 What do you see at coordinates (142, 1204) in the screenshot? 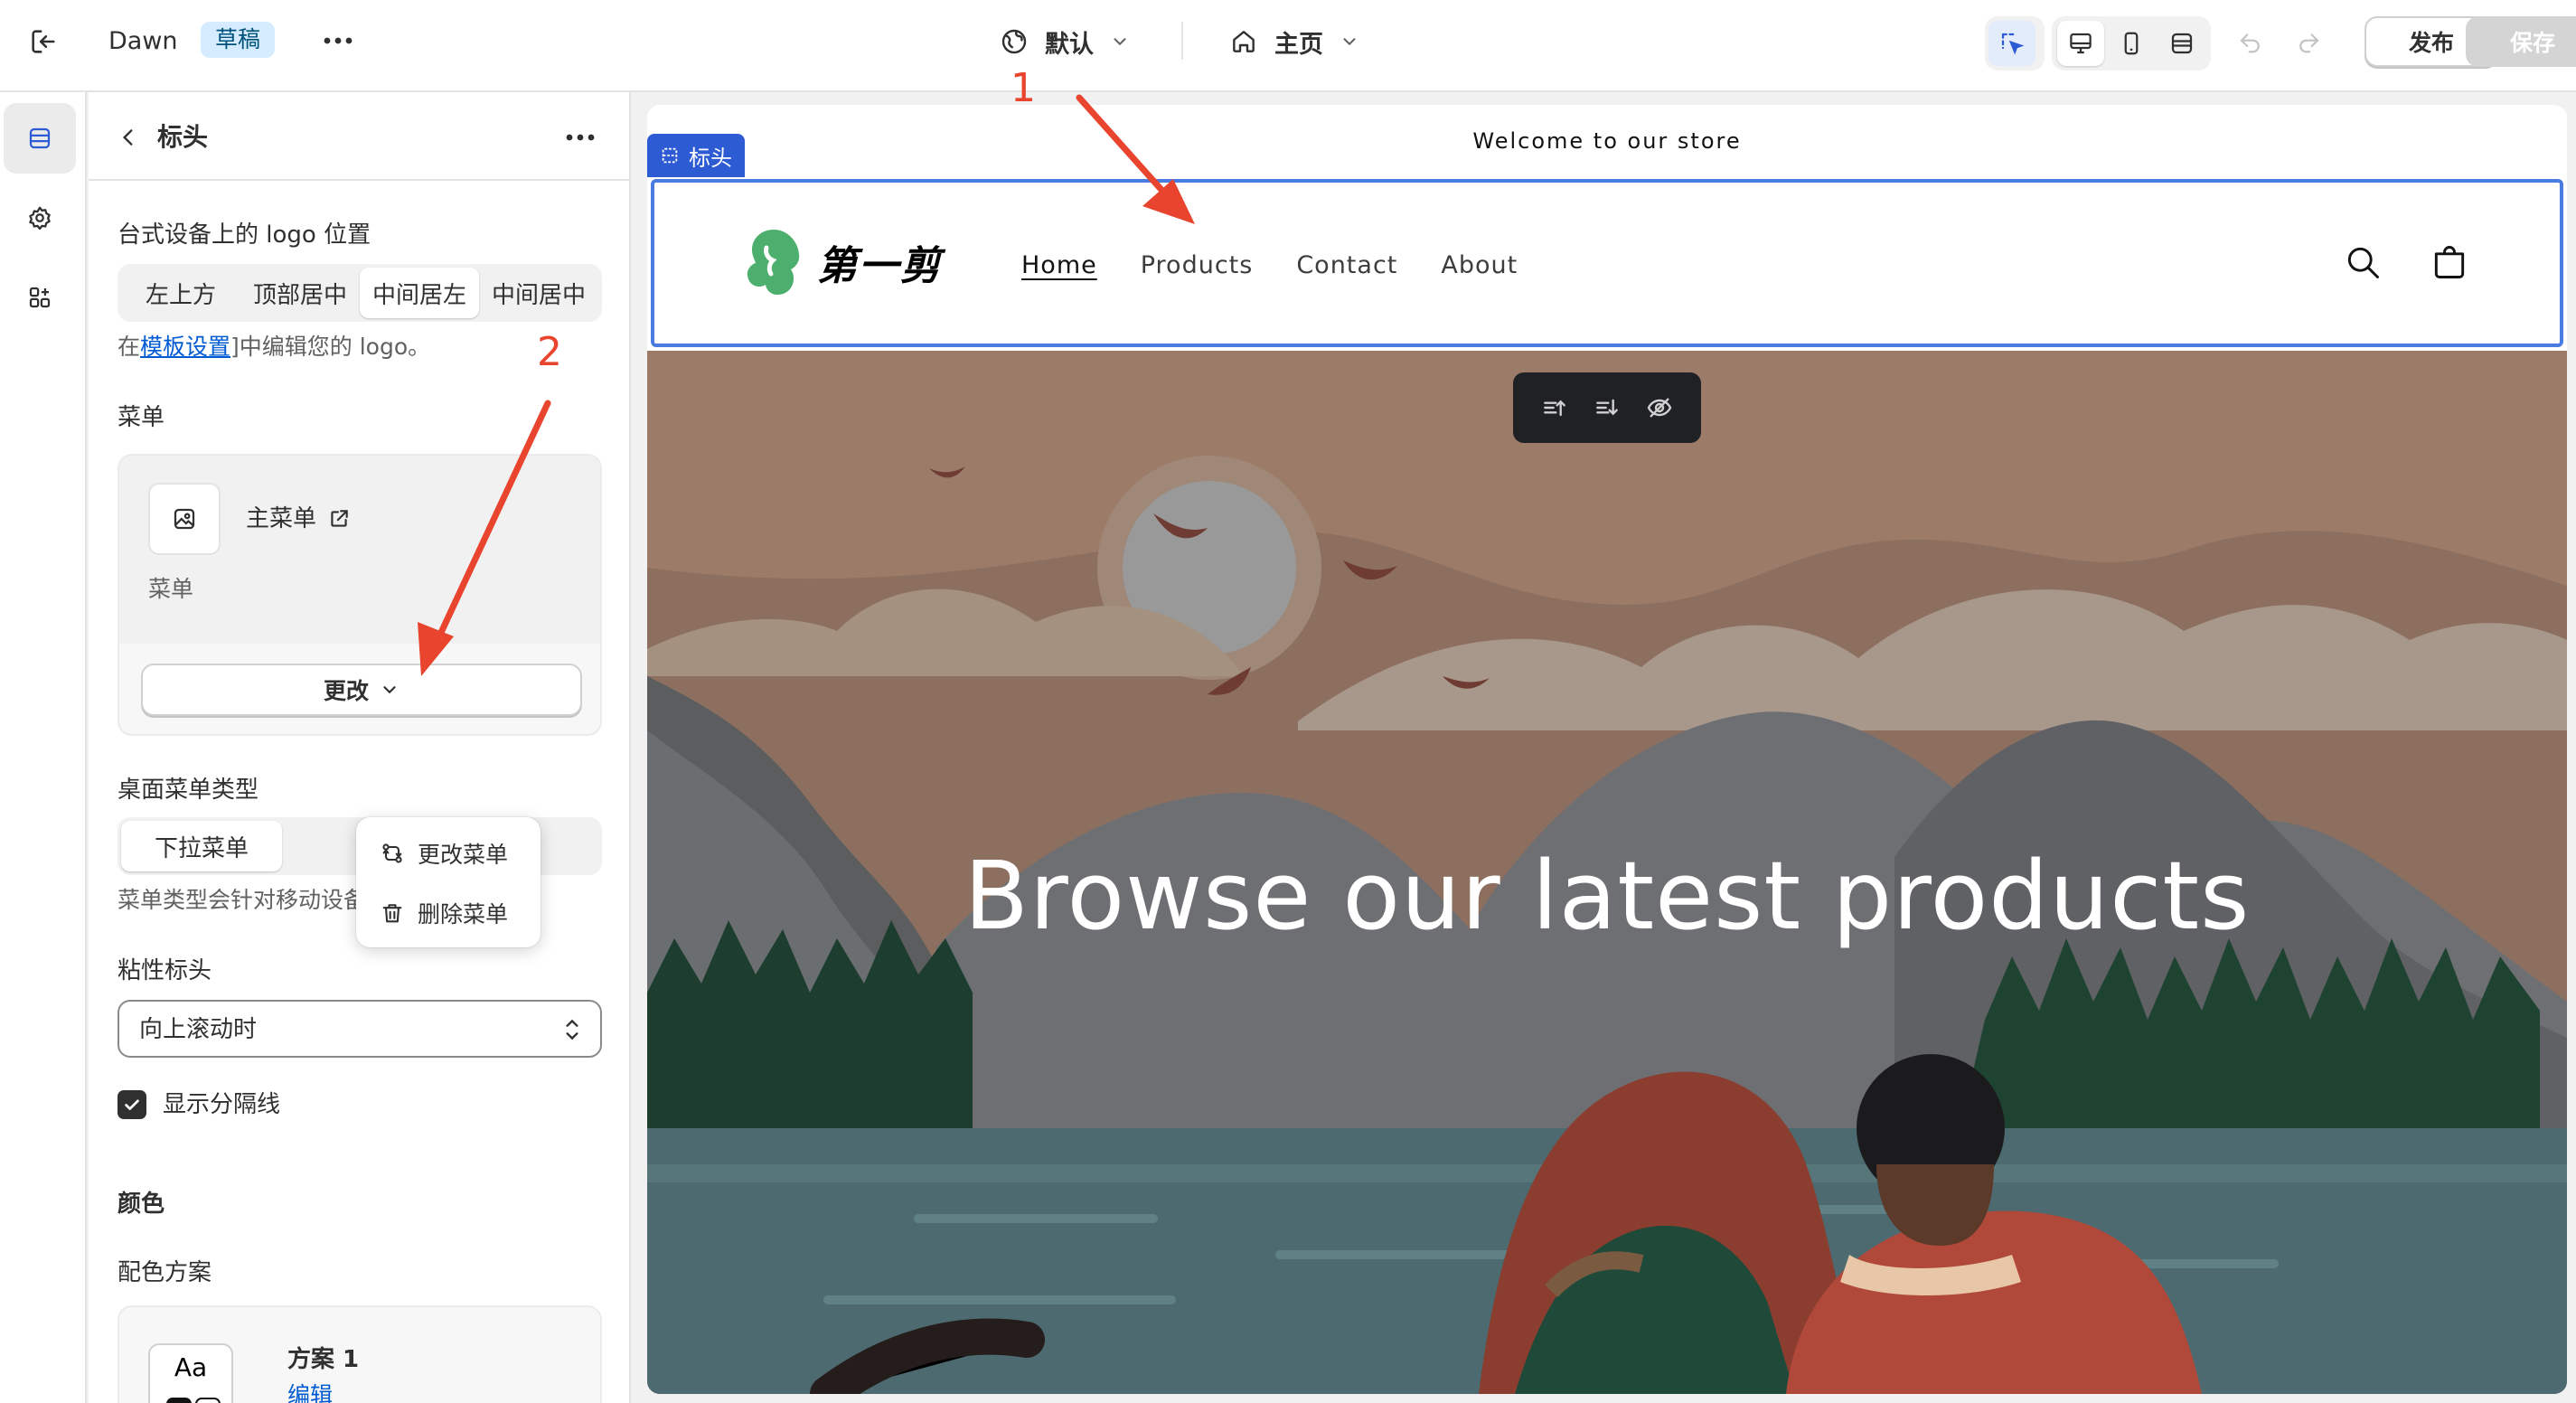
I see `color-heading: 颜色` at bounding box center [142, 1204].